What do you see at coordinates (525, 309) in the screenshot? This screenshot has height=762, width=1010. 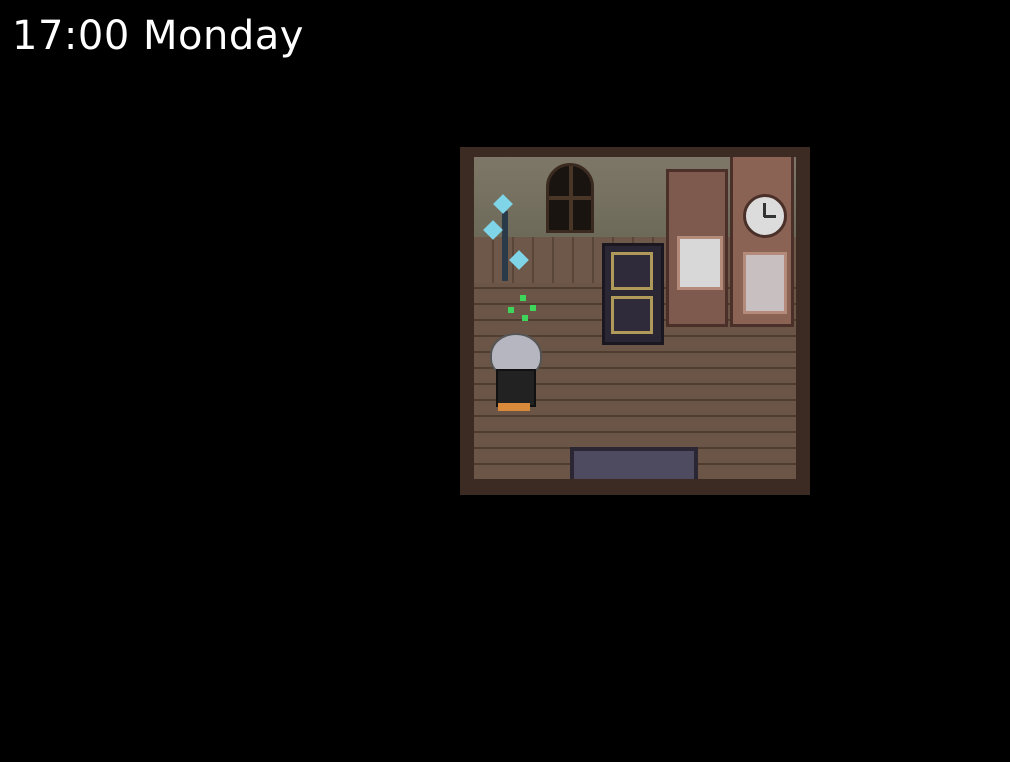 I see `sparkle-icon` at bounding box center [525, 309].